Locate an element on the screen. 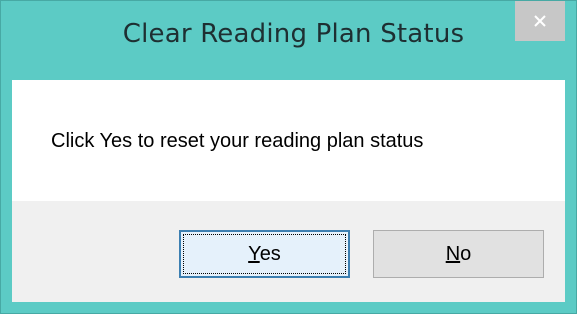 The height and width of the screenshot is (314, 577). yes-label-rest: es is located at coordinates (270, 253).